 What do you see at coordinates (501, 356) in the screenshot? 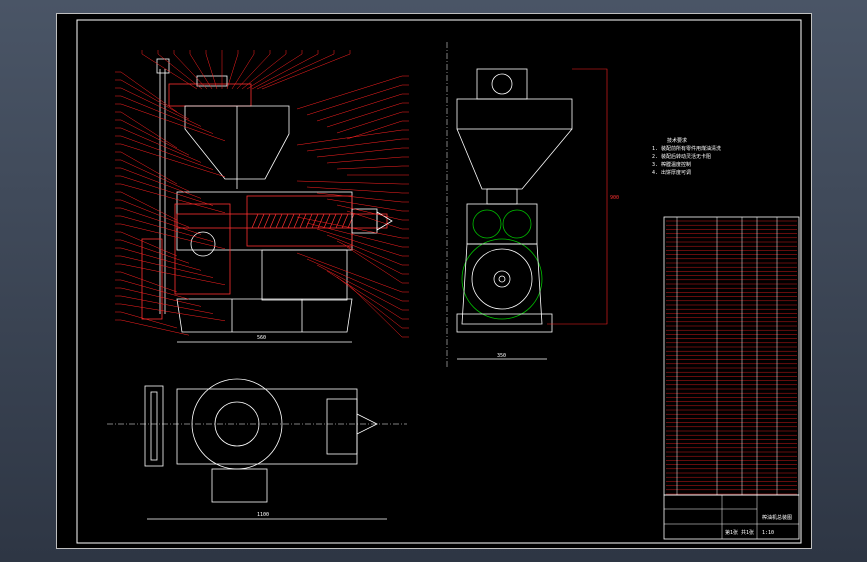
I see `svg-text: 350` at bounding box center [501, 356].